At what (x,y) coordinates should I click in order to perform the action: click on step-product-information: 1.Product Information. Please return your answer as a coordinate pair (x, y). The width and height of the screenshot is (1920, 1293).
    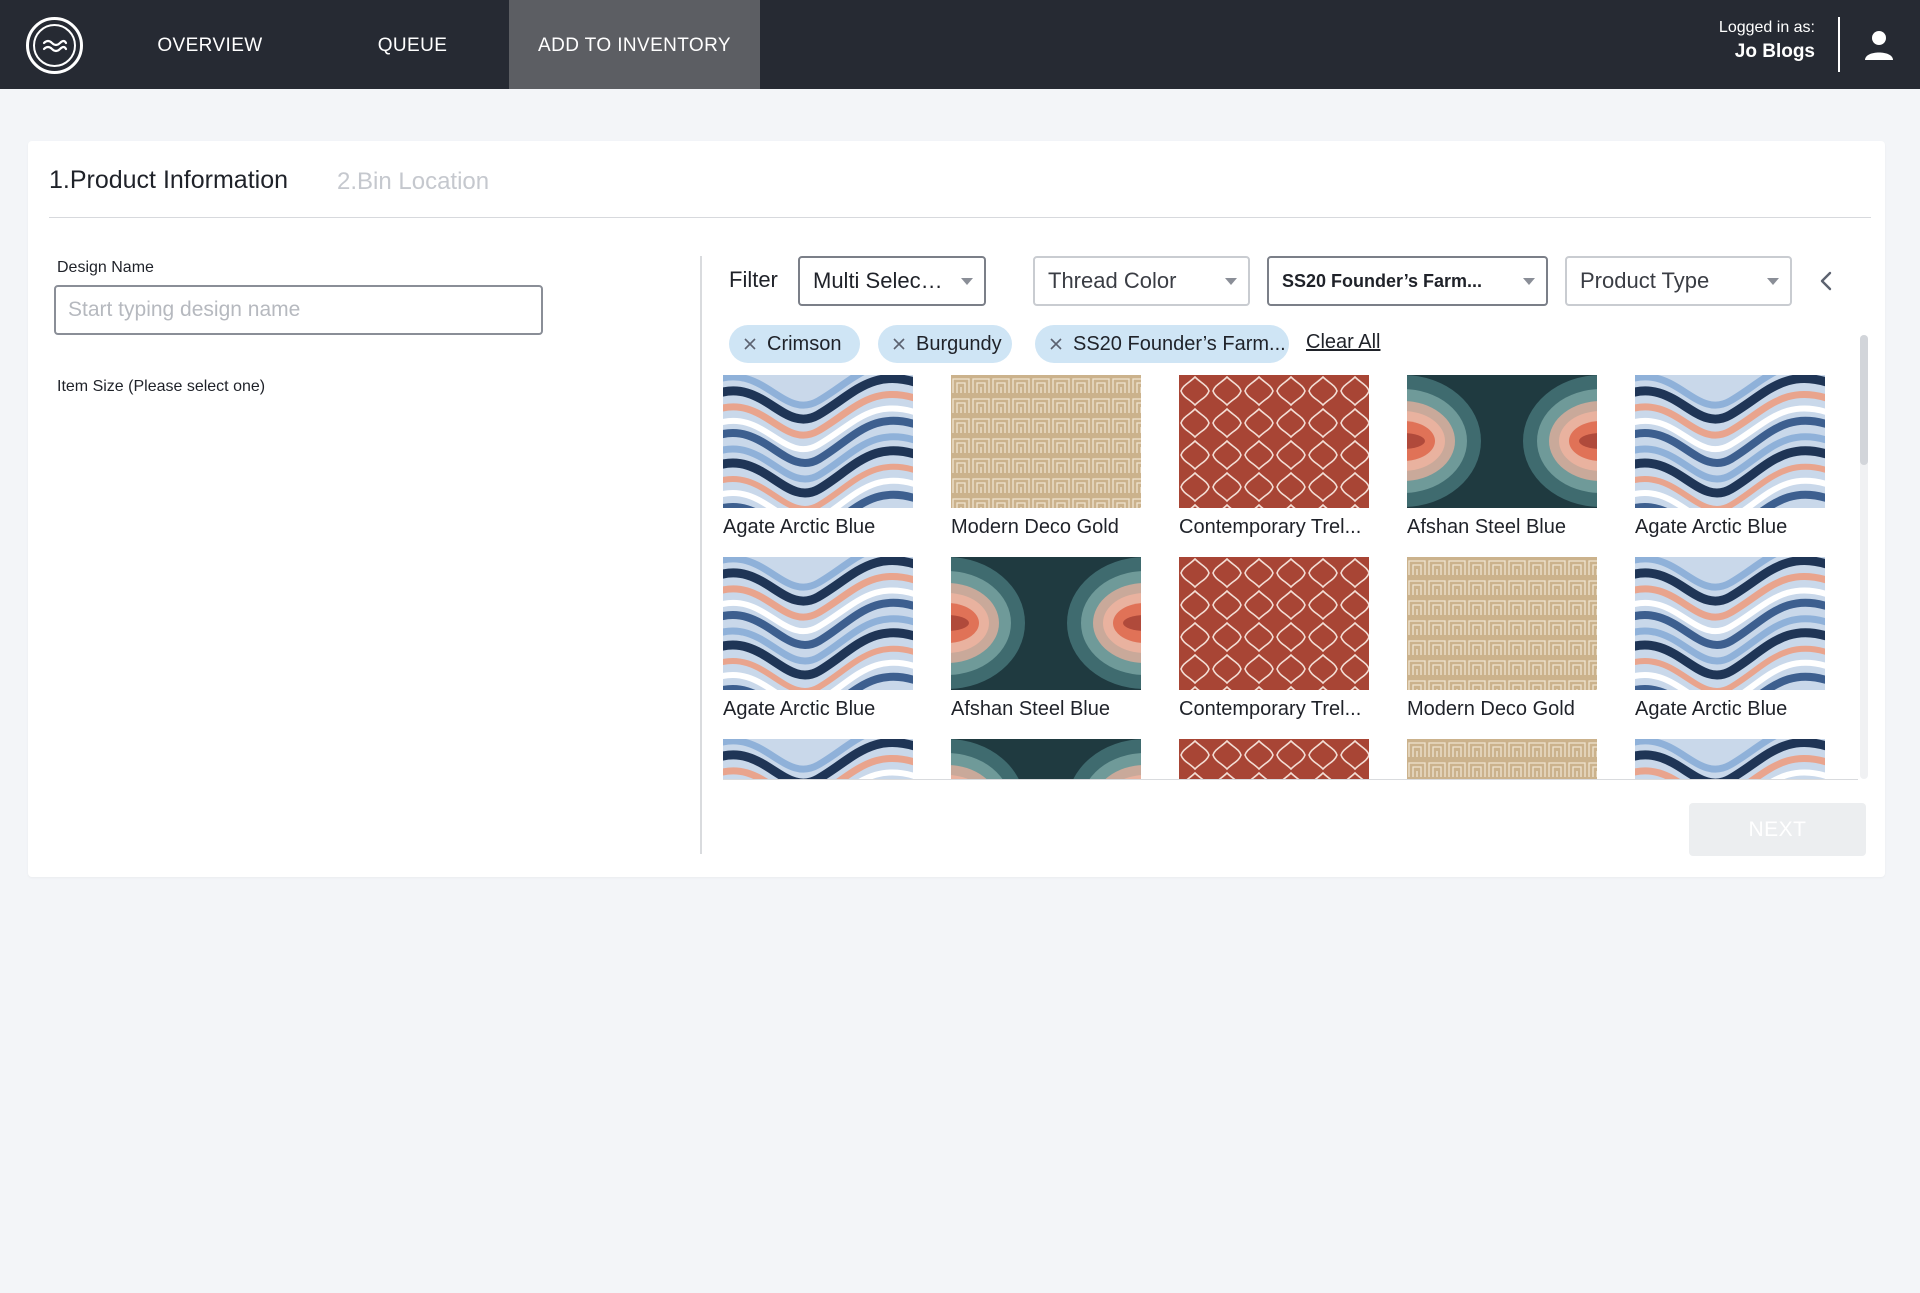
    Looking at the image, I should click on (168, 180).